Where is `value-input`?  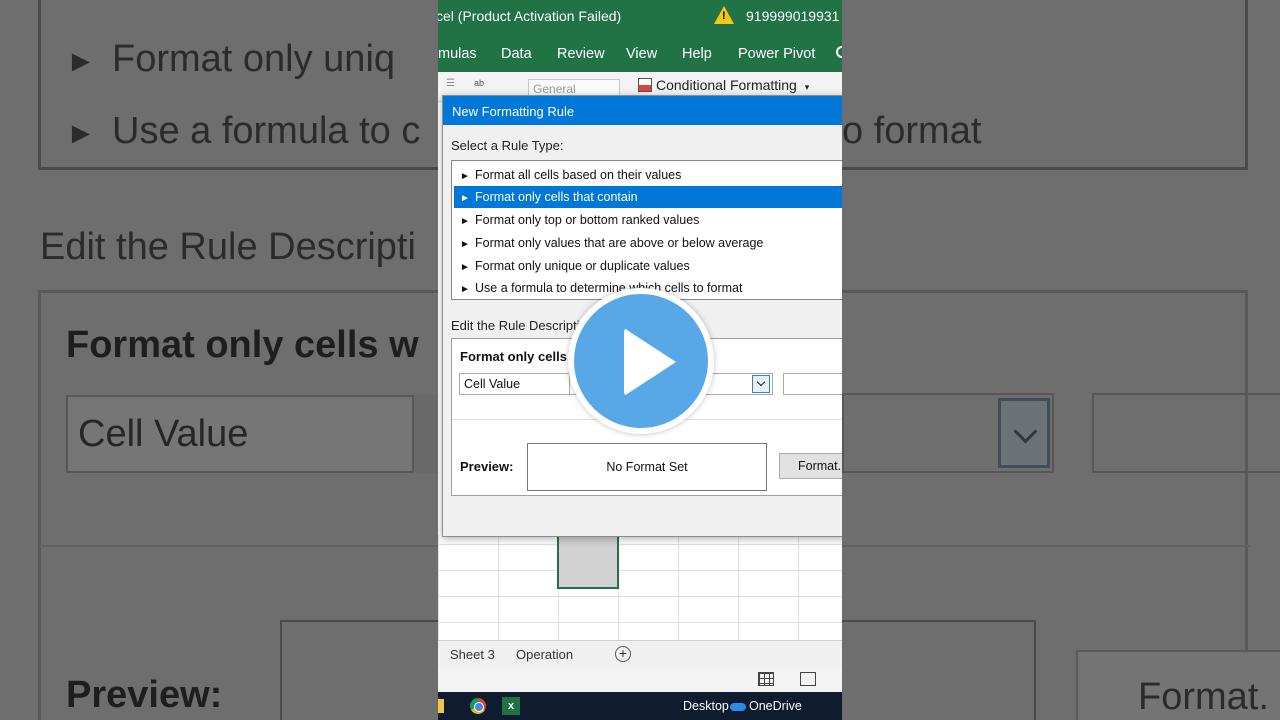 value-input is located at coordinates (812, 384).